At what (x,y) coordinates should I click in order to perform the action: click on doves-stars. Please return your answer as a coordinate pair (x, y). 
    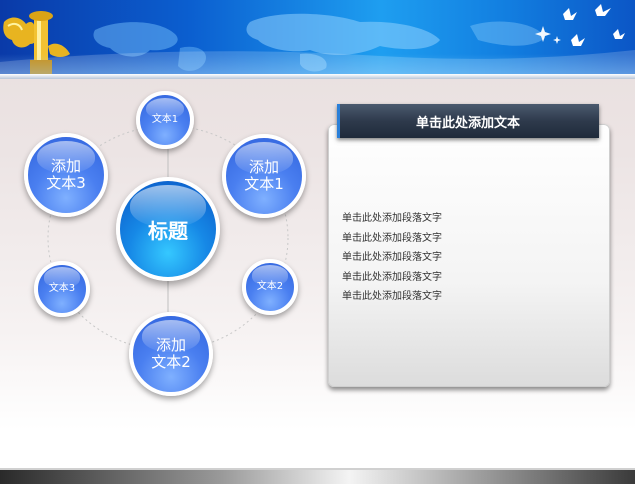
    Looking at the image, I should click on (580, 25).